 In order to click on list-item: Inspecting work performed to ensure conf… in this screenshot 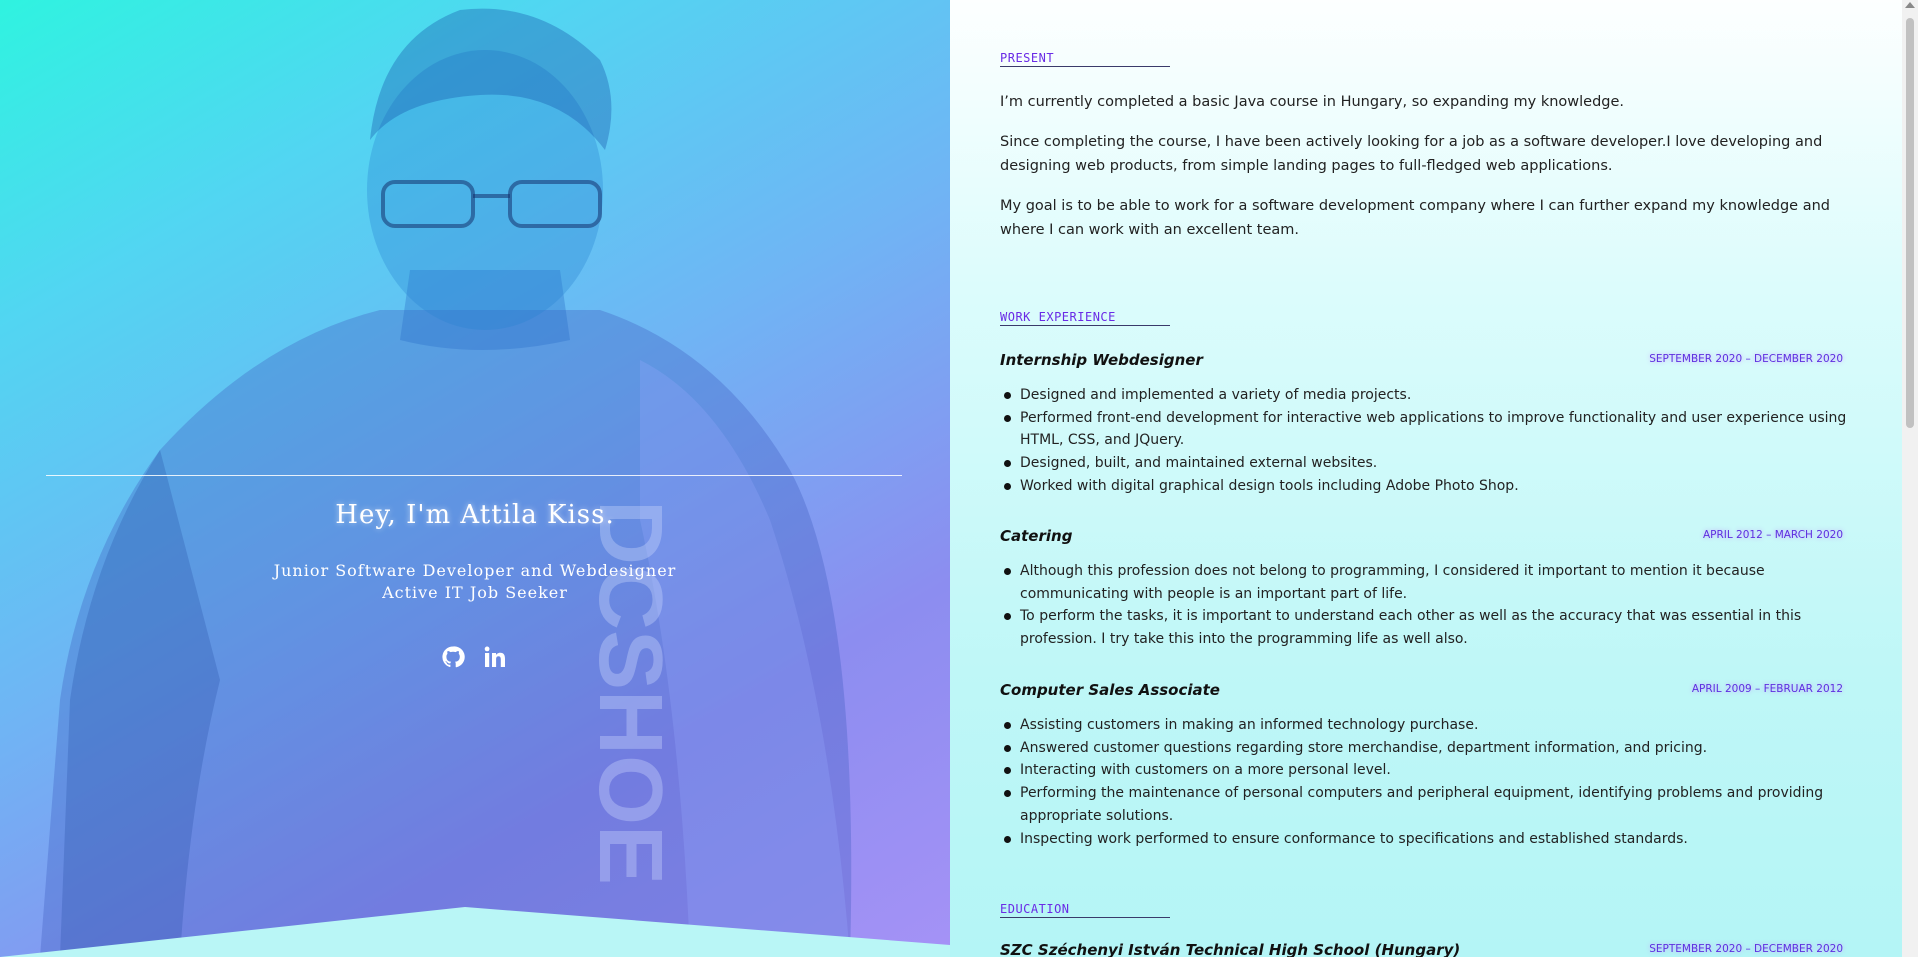, I will do `click(1426, 839)`.